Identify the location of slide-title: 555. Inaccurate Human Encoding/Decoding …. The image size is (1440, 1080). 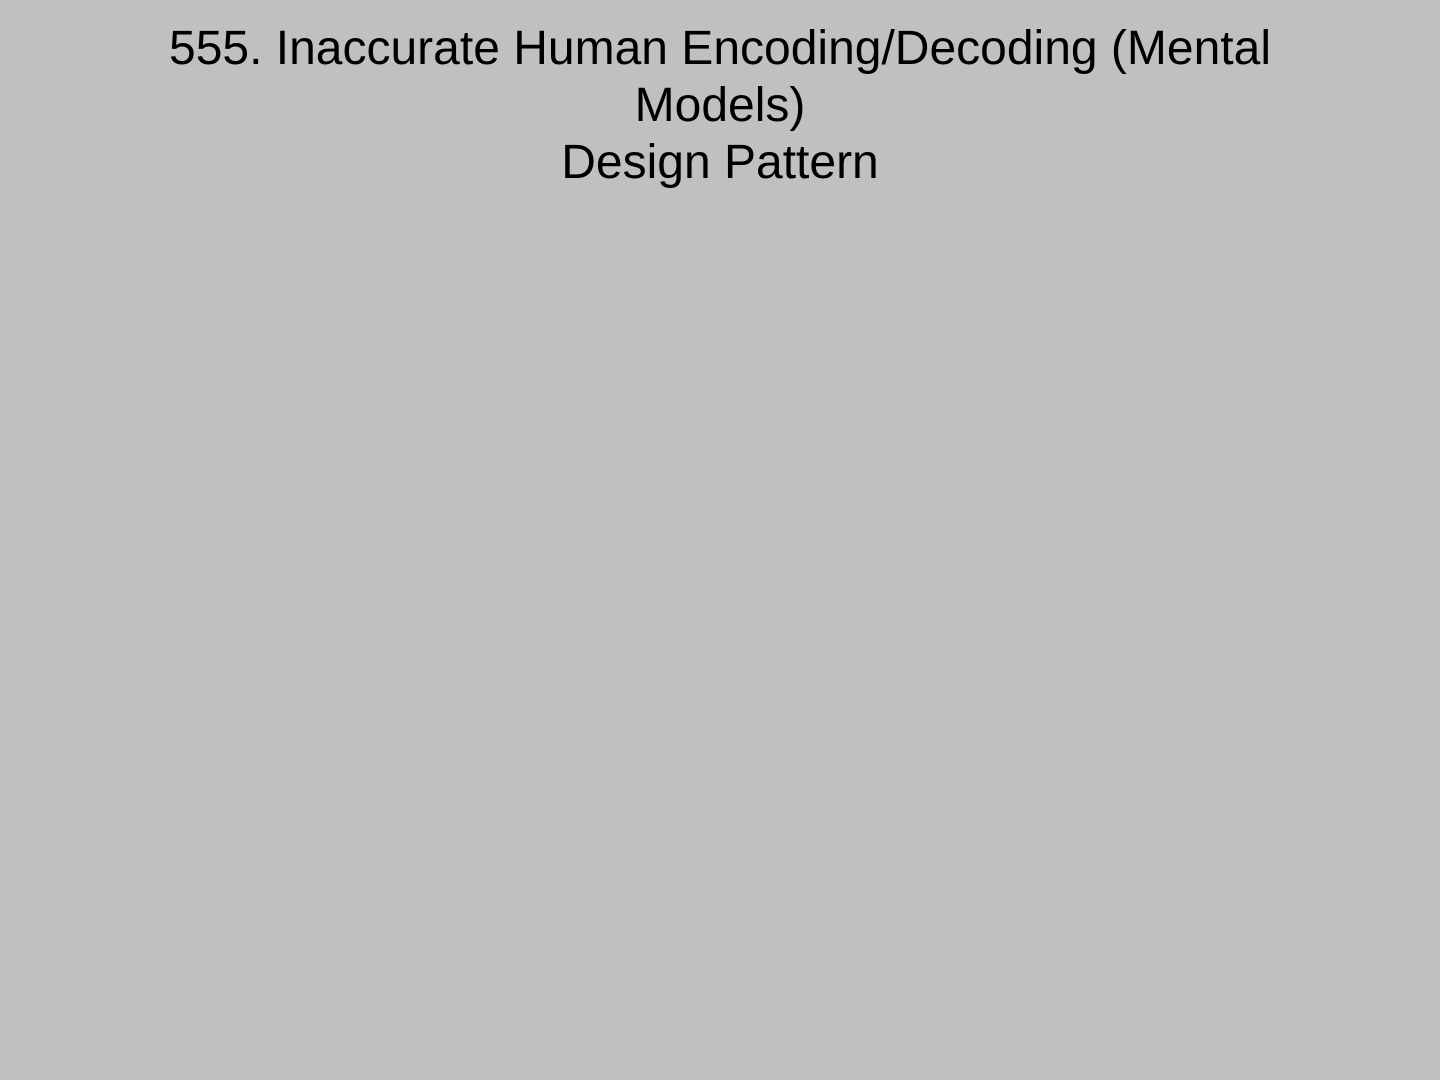
(720, 105).